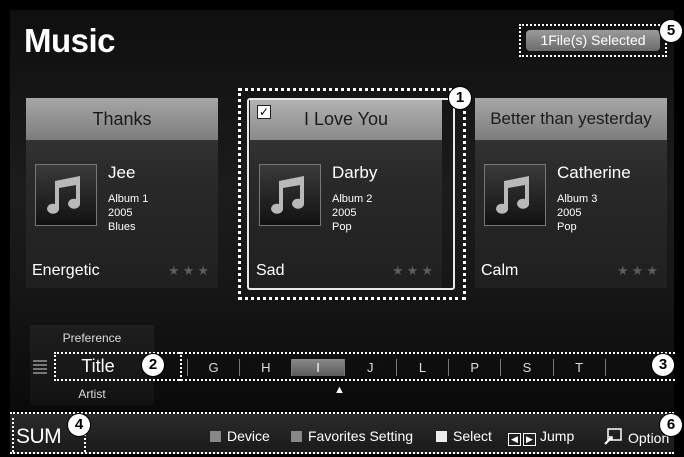  Describe the element at coordinates (663, 365) in the screenshot. I see `callout-3: 3` at that location.